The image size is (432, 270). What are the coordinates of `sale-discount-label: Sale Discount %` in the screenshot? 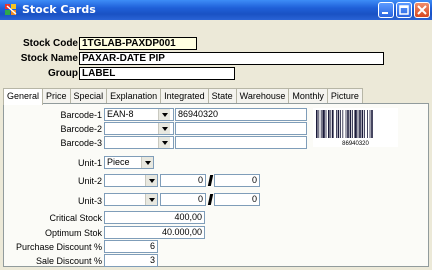 It's located at (68, 261).